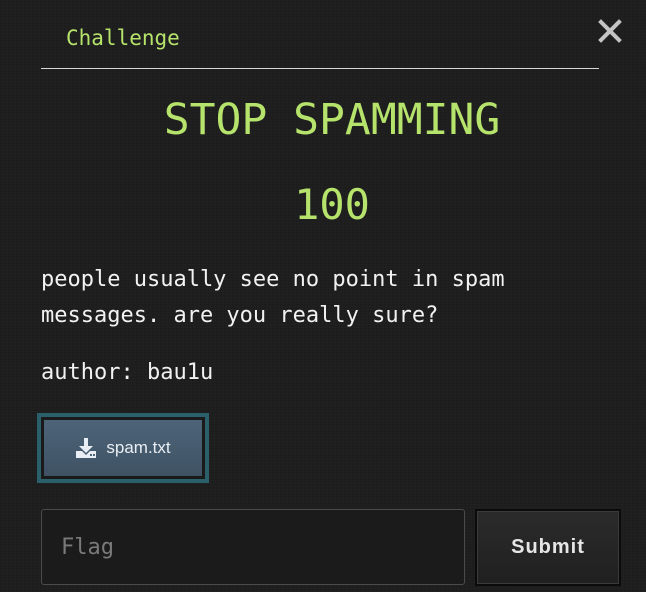  Describe the element at coordinates (127, 372) in the screenshot. I see `challenge-author: author: bau1u` at that location.